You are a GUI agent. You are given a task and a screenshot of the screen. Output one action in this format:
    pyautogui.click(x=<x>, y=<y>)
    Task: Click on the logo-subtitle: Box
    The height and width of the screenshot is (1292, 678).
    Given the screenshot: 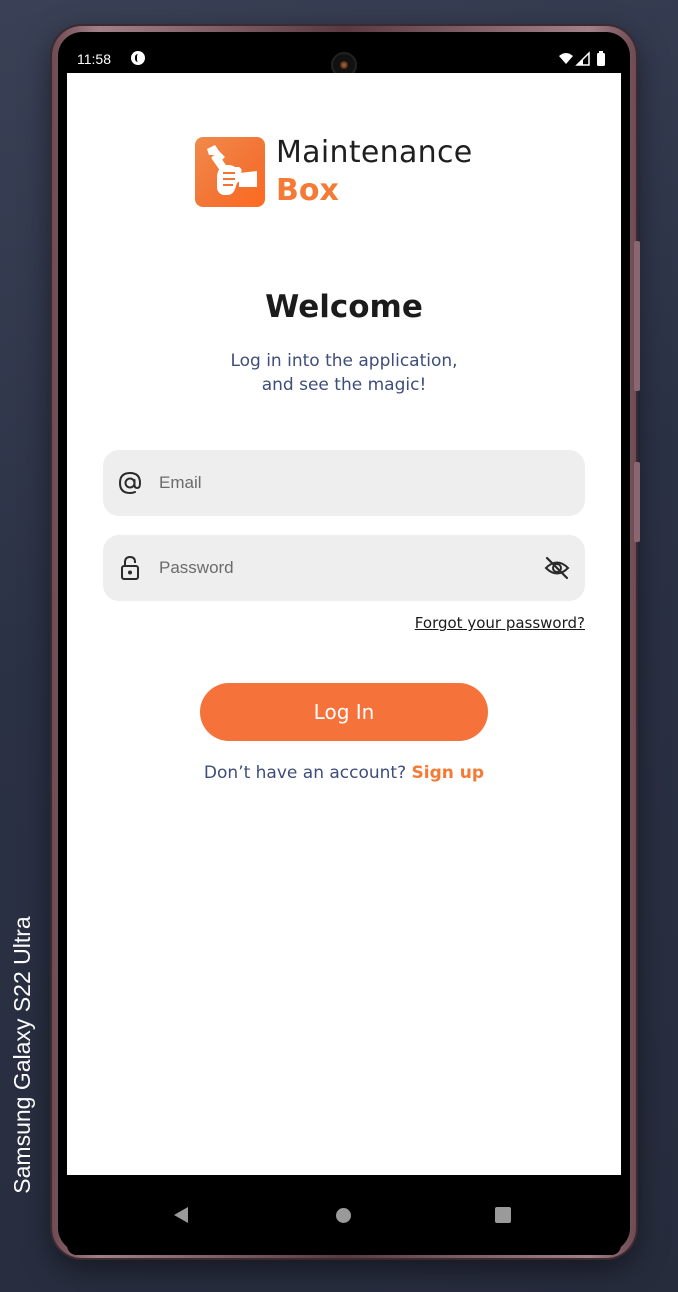 What is the action you would take?
    pyautogui.click(x=307, y=190)
    